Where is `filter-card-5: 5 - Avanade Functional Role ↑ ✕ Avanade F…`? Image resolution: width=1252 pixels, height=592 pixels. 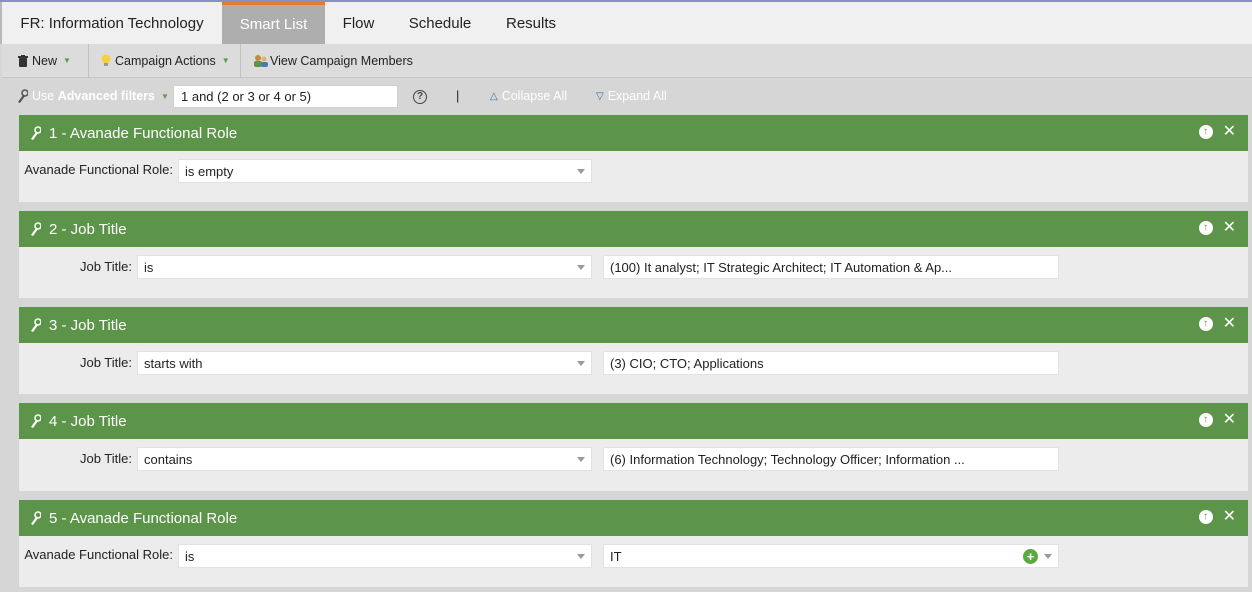
filter-card-5: 5 - Avanade Functional Role ↑ ✕ Avanade F… is located at coordinates (633, 543).